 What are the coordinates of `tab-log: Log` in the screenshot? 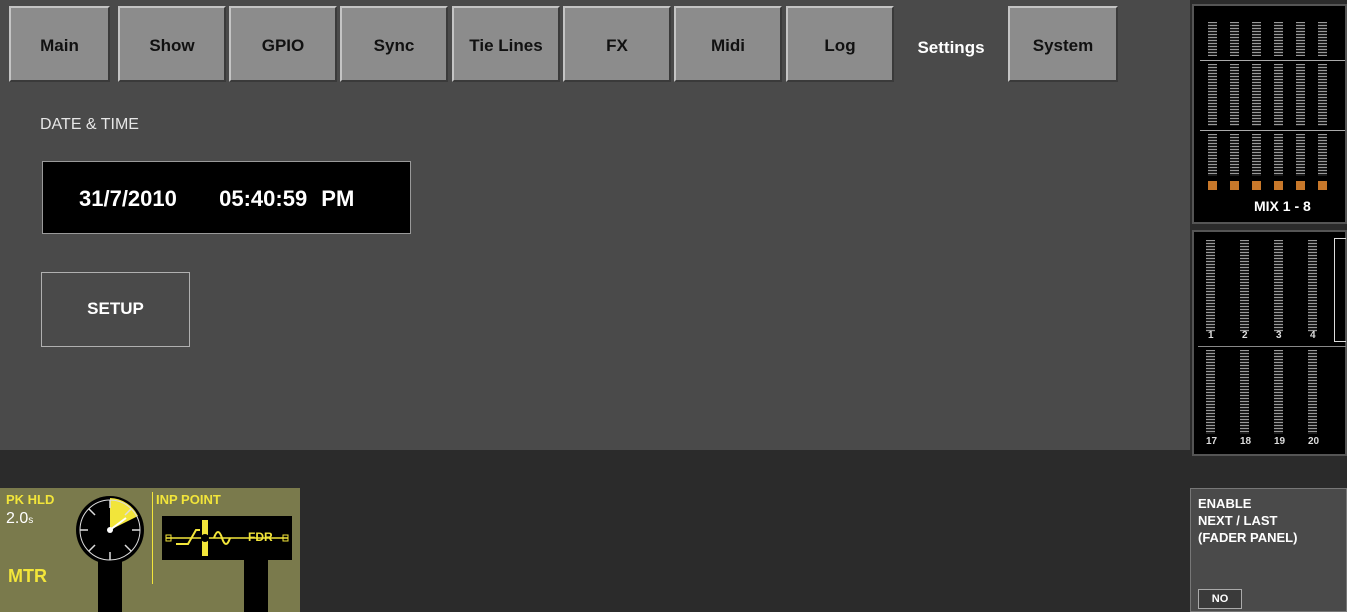 It's located at (840, 44).